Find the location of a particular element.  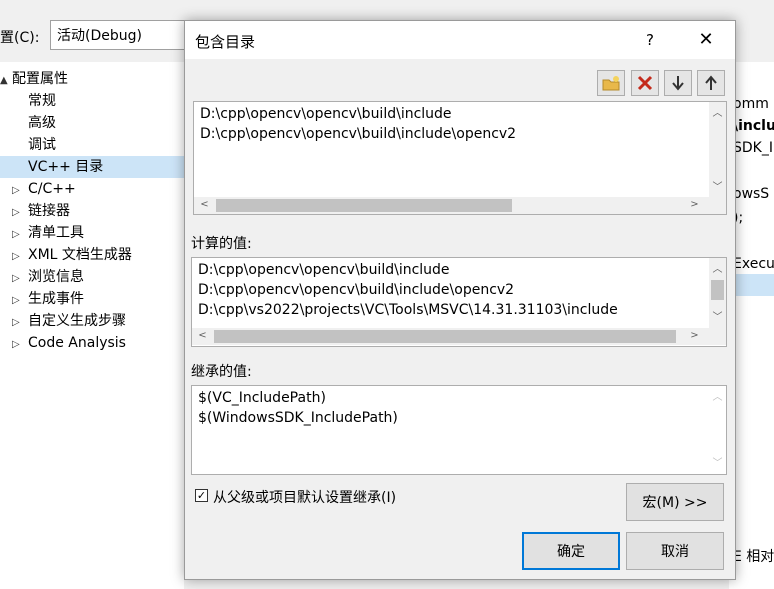

tree-item-label: 配置属性 is located at coordinates (40, 79).